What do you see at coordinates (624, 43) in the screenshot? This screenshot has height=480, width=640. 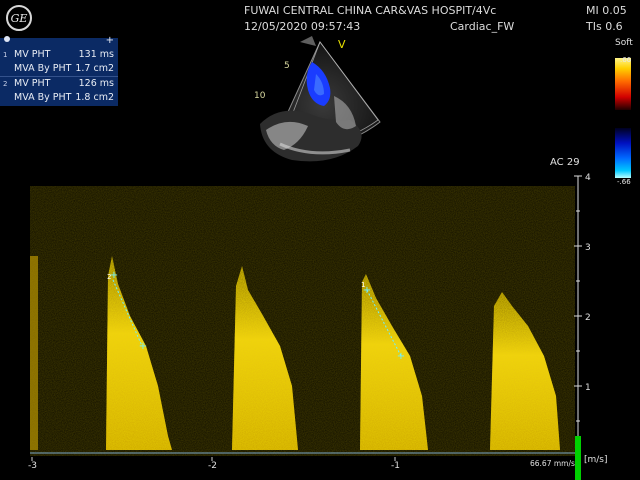 I see `color-bar-label: Soft` at bounding box center [624, 43].